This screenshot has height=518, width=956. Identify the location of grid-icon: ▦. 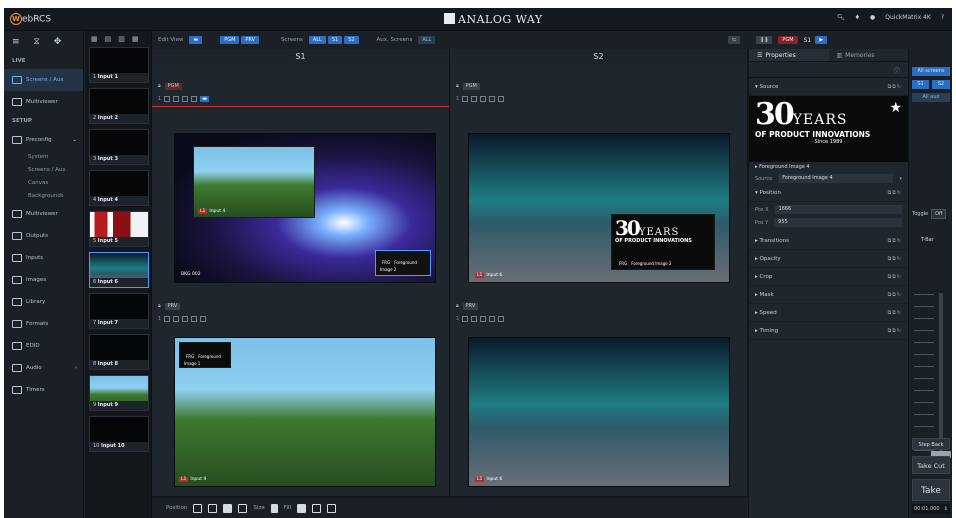
(94, 39).